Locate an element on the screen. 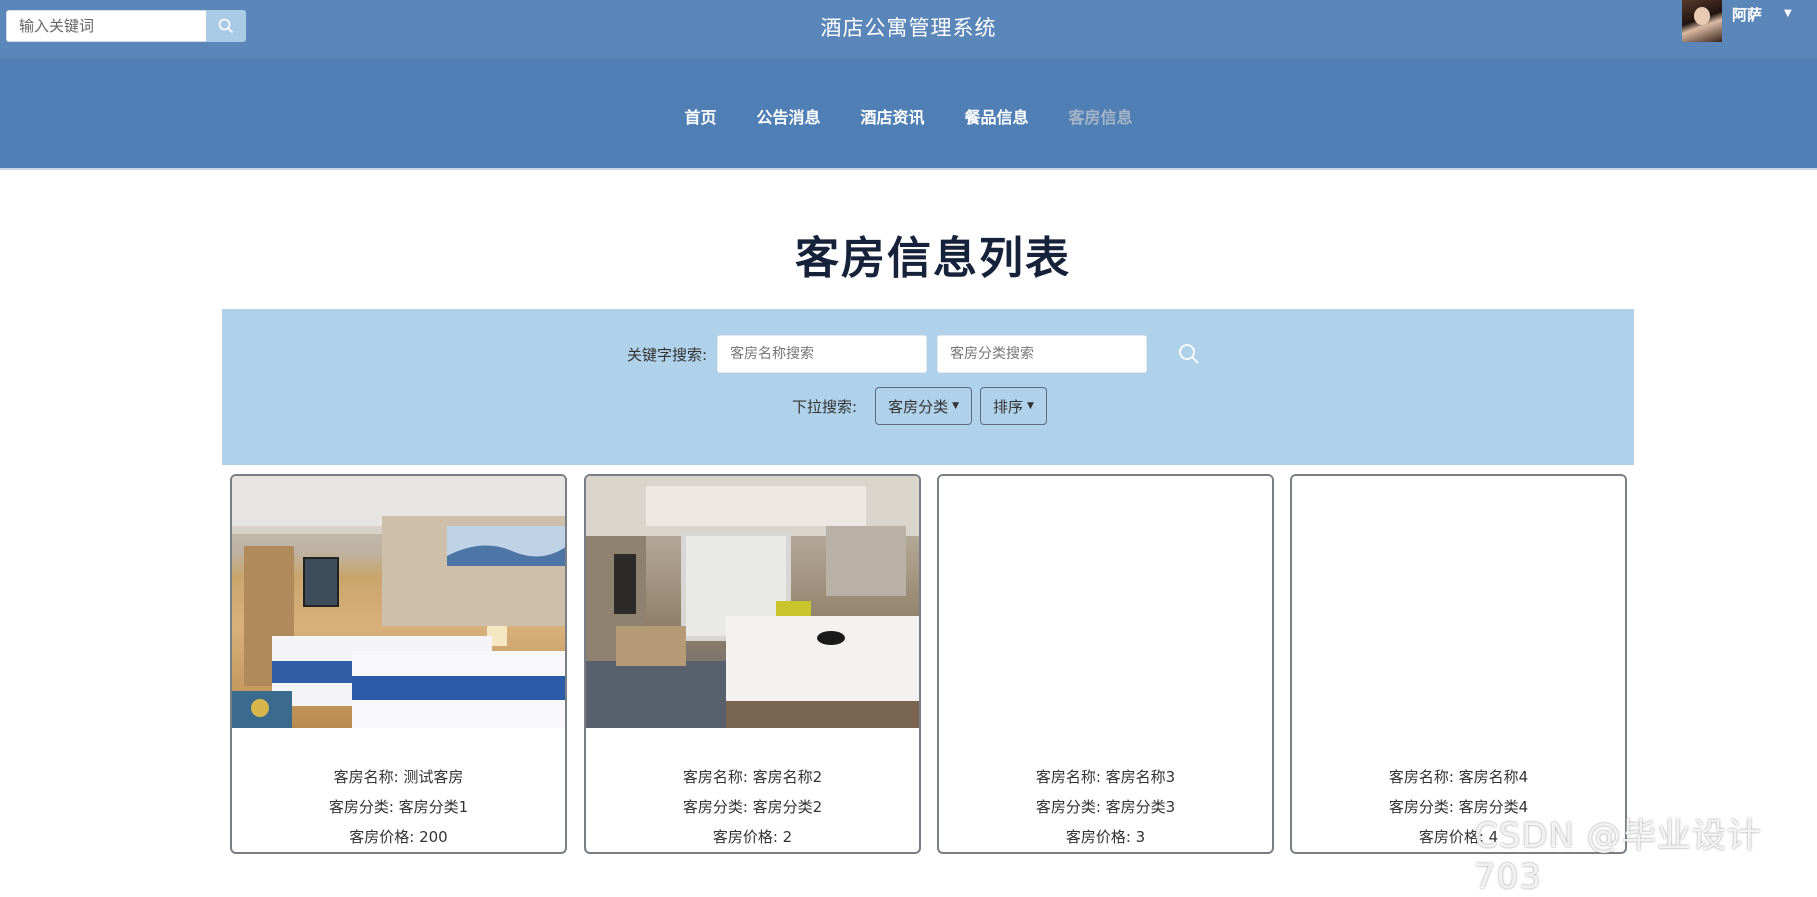 The width and height of the screenshot is (1817, 897). room-price: 客房价格: 2 is located at coordinates (752, 837).